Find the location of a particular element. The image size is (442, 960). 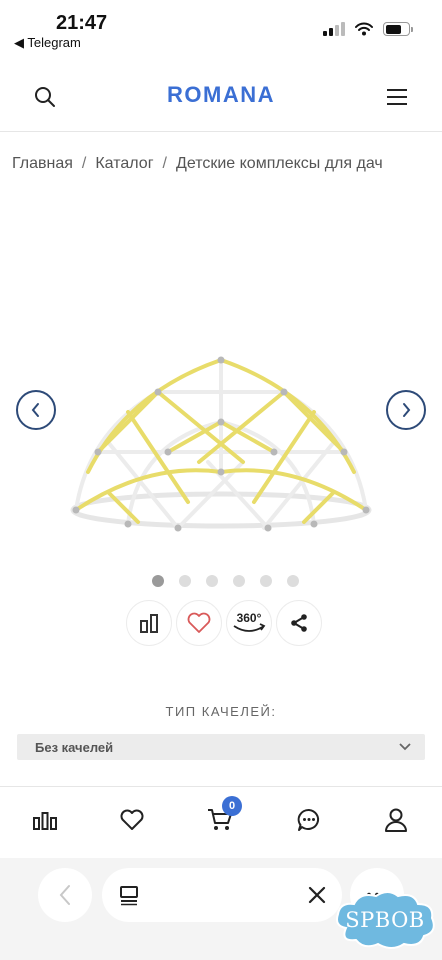

site-logo: ROMANA is located at coordinates (221, 95).